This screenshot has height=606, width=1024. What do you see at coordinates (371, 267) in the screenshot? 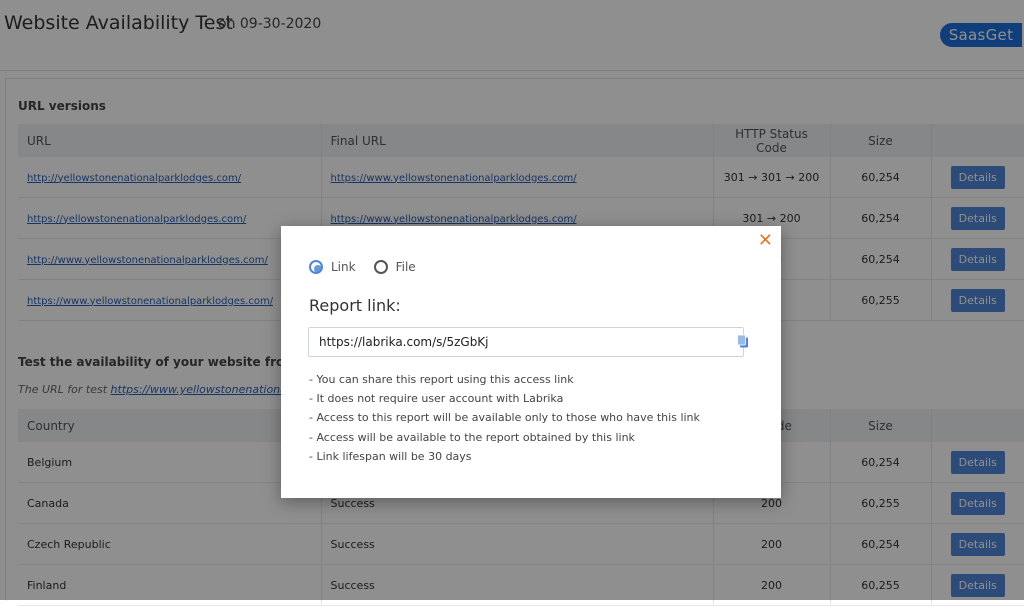
I see `share-type-radio-group: Link File` at bounding box center [371, 267].